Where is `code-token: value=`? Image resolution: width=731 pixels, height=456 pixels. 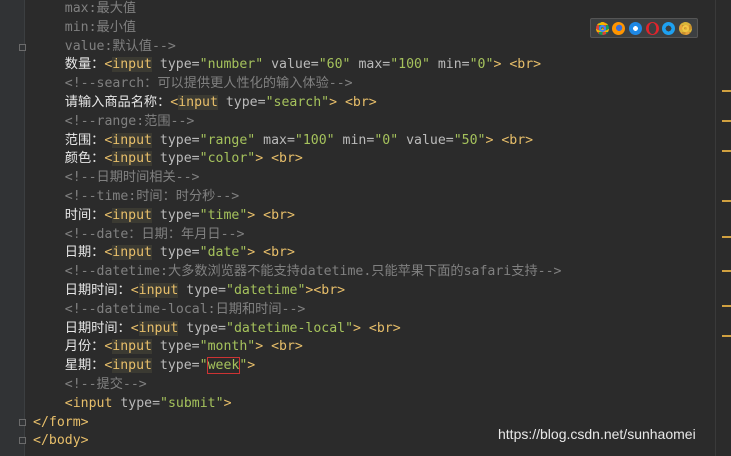
code-token: value= is located at coordinates (426, 140).